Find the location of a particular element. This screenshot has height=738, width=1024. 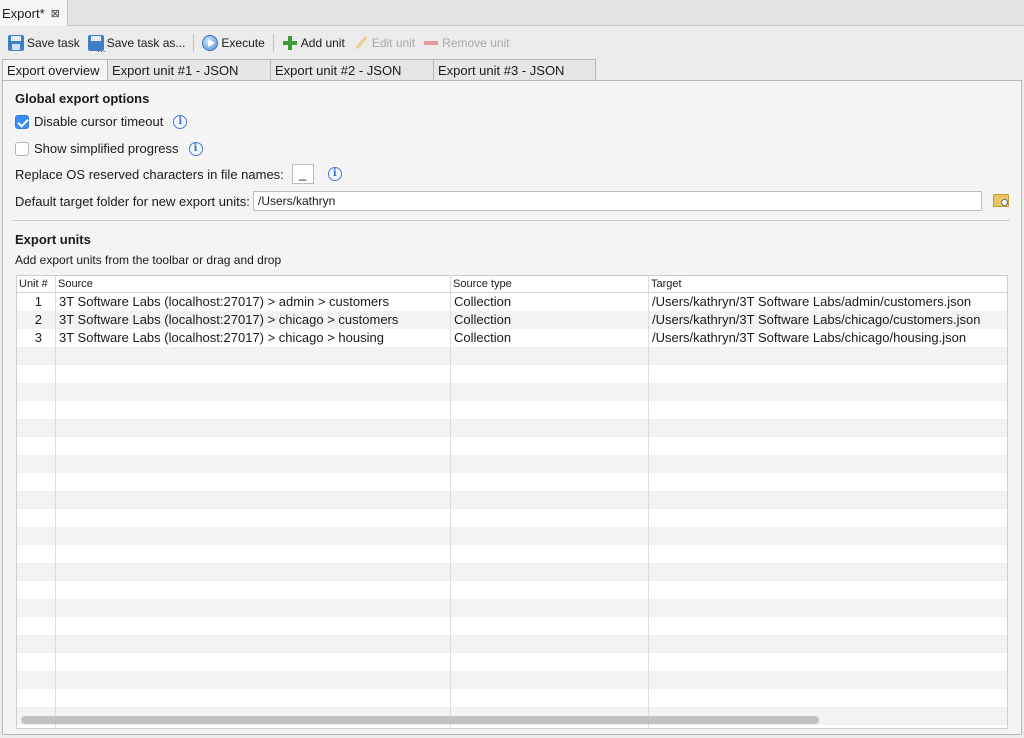

tab-export-unit-1: Export unit #1 - JSON is located at coordinates (189, 69).